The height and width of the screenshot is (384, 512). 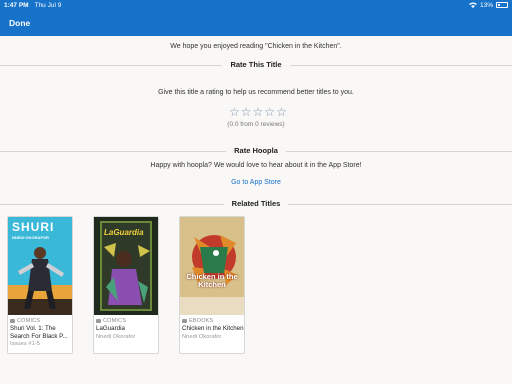 I want to click on format-text: EBOOKS, so click(x=201, y=321).